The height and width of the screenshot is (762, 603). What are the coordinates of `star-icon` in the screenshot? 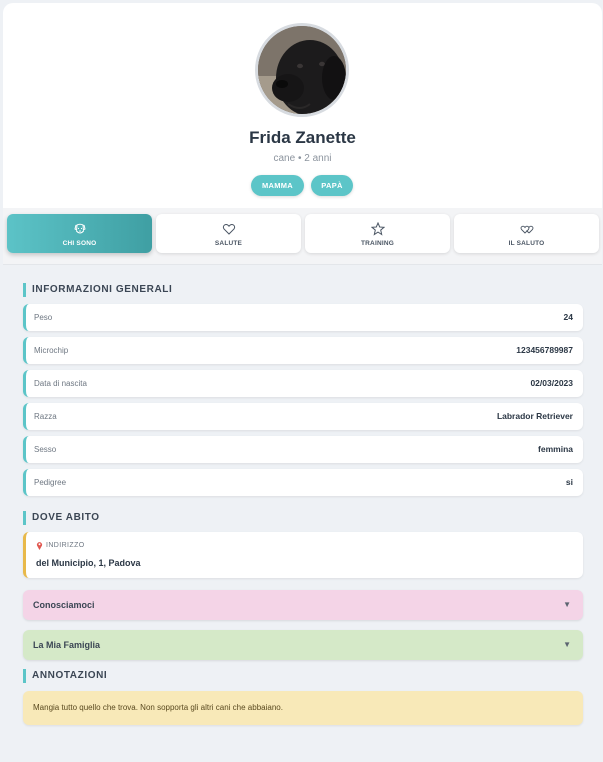 It's located at (377, 229).